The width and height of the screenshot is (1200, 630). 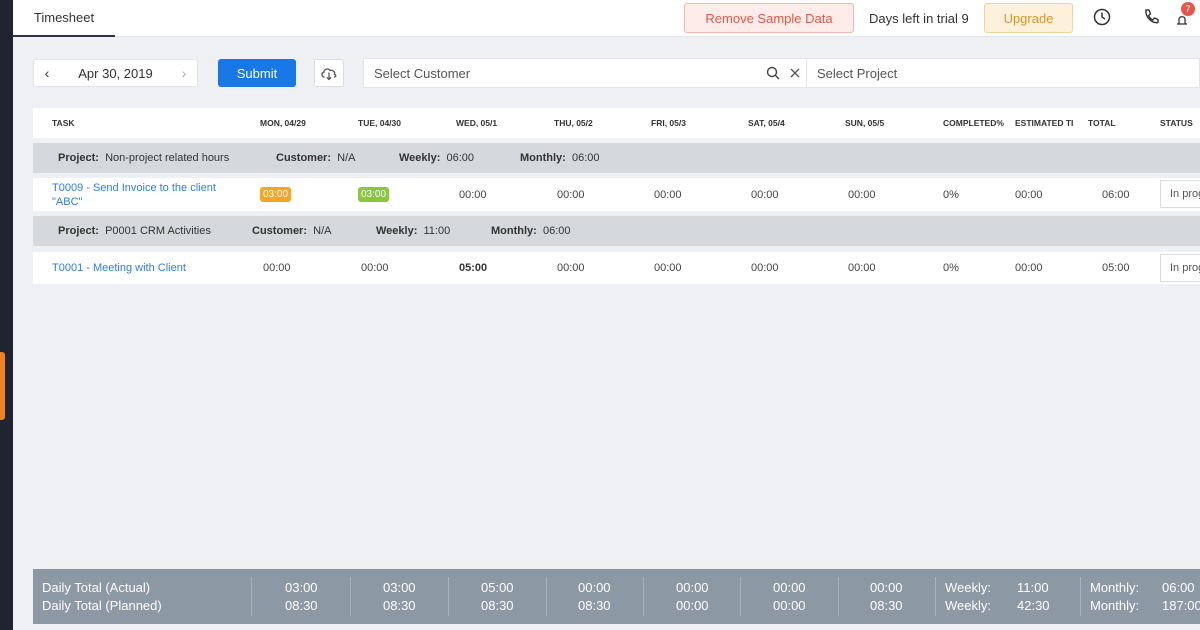 I want to click on prev-week-icon: ‹, so click(x=47, y=73).